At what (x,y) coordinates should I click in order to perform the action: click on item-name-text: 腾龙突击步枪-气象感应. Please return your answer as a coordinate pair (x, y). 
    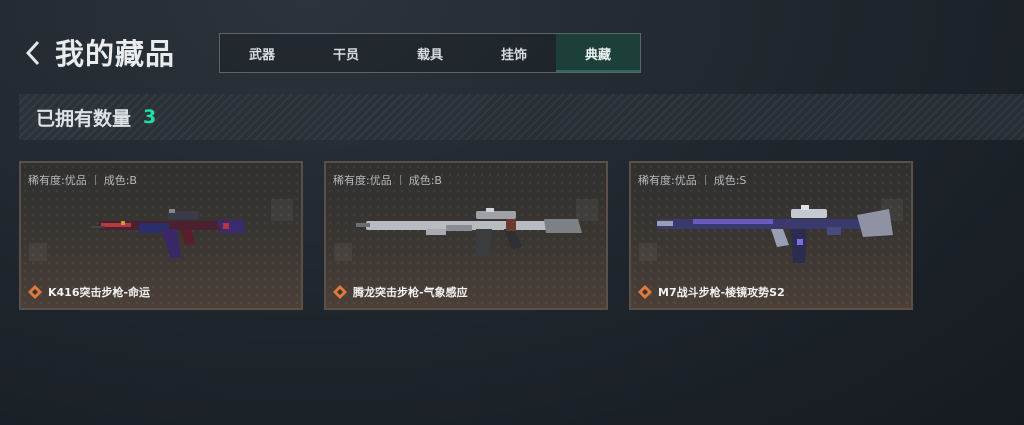
    Looking at the image, I should click on (410, 292).